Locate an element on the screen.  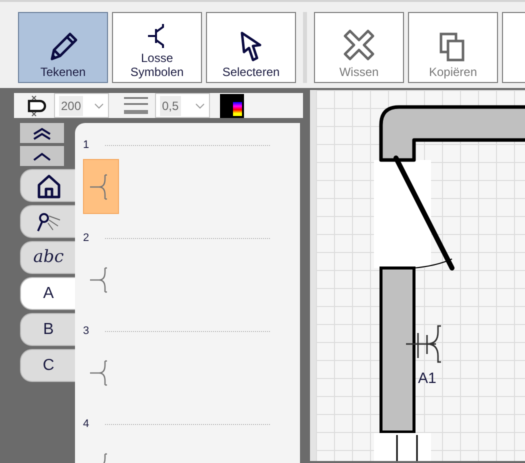
side-tab: A is located at coordinates (48, 293).